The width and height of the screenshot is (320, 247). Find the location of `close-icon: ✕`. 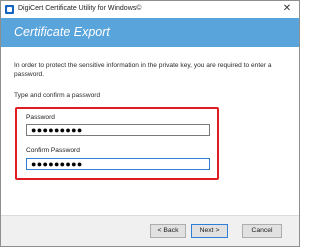

close-icon: ✕ is located at coordinates (287, 9).